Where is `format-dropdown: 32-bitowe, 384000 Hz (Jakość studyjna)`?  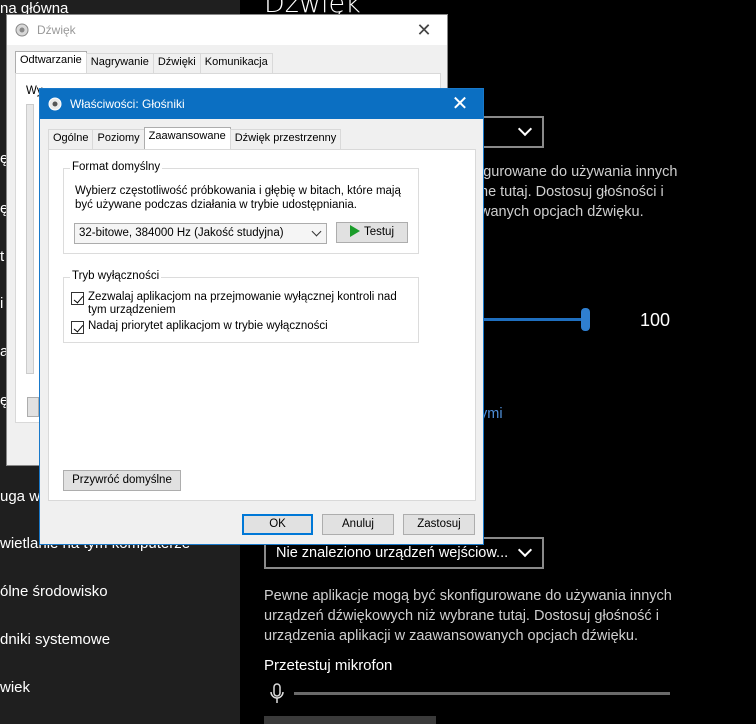 format-dropdown: 32-bitowe, 384000 Hz (Jakość studyjna) is located at coordinates (200, 233).